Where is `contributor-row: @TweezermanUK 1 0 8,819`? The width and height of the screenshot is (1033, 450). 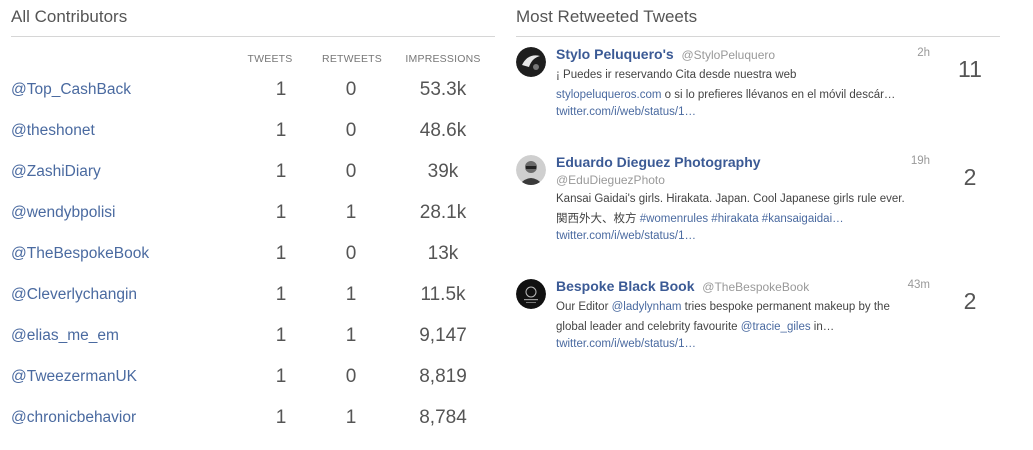
contributor-row: @TweezermanUK 1 0 8,819 is located at coordinates (251, 387).